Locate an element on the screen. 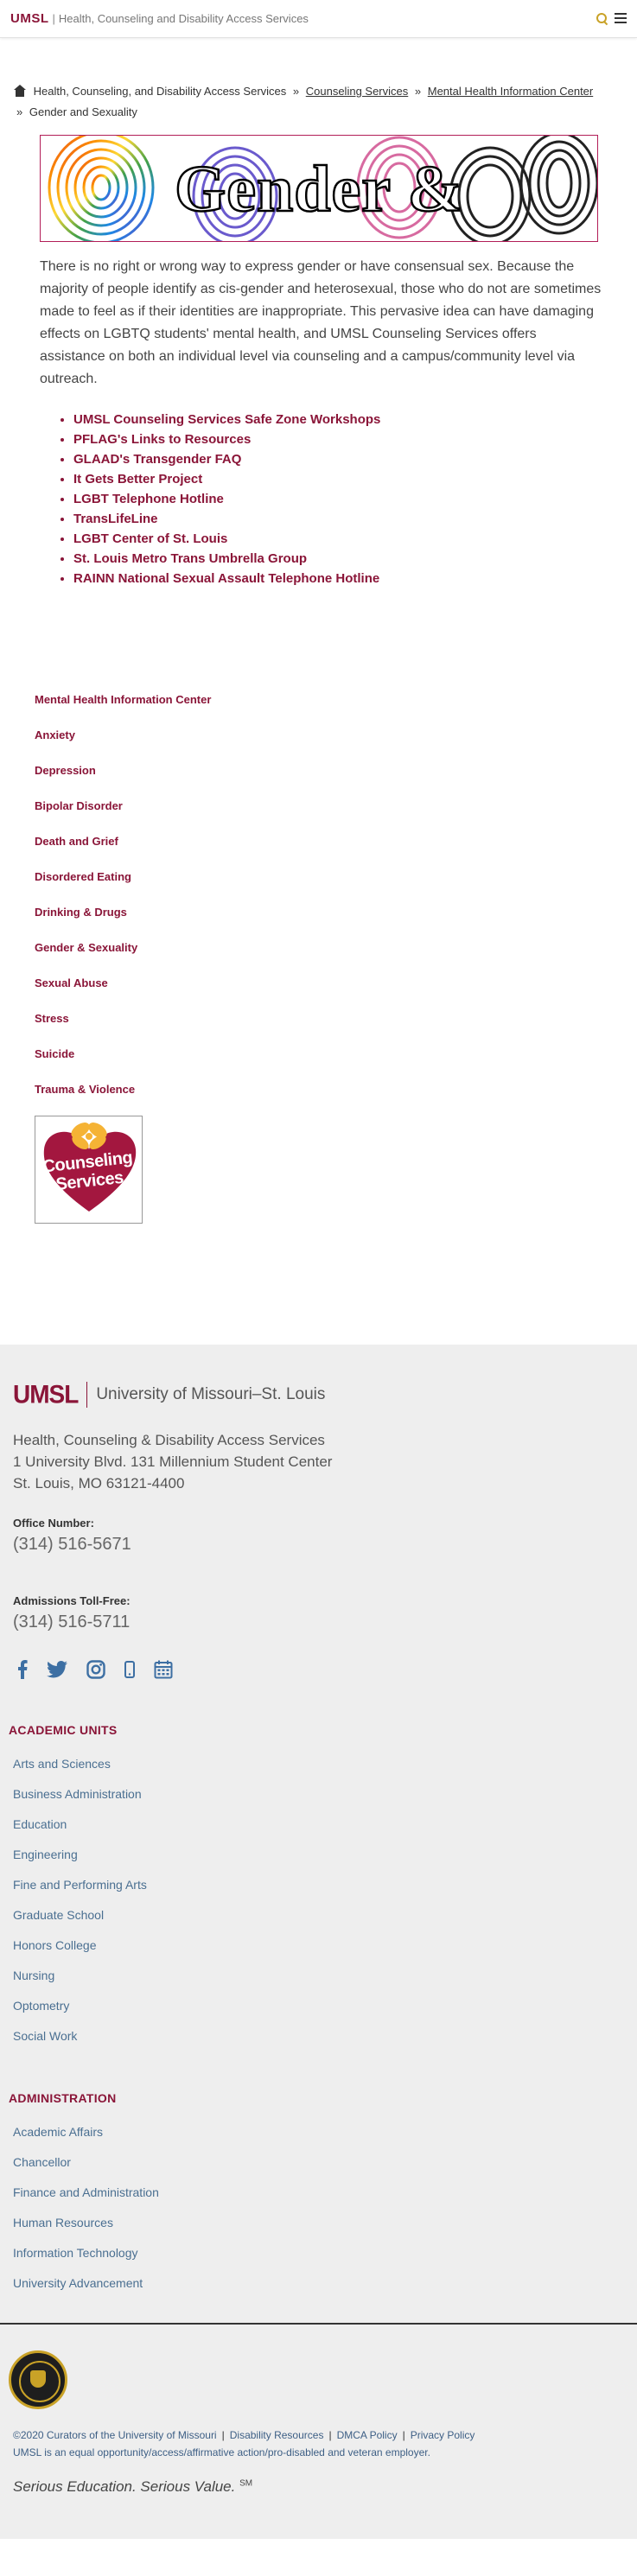 Image resolution: width=637 pixels, height=2576 pixels. resource-link: LGBT Center of St. Louis is located at coordinates (150, 538).